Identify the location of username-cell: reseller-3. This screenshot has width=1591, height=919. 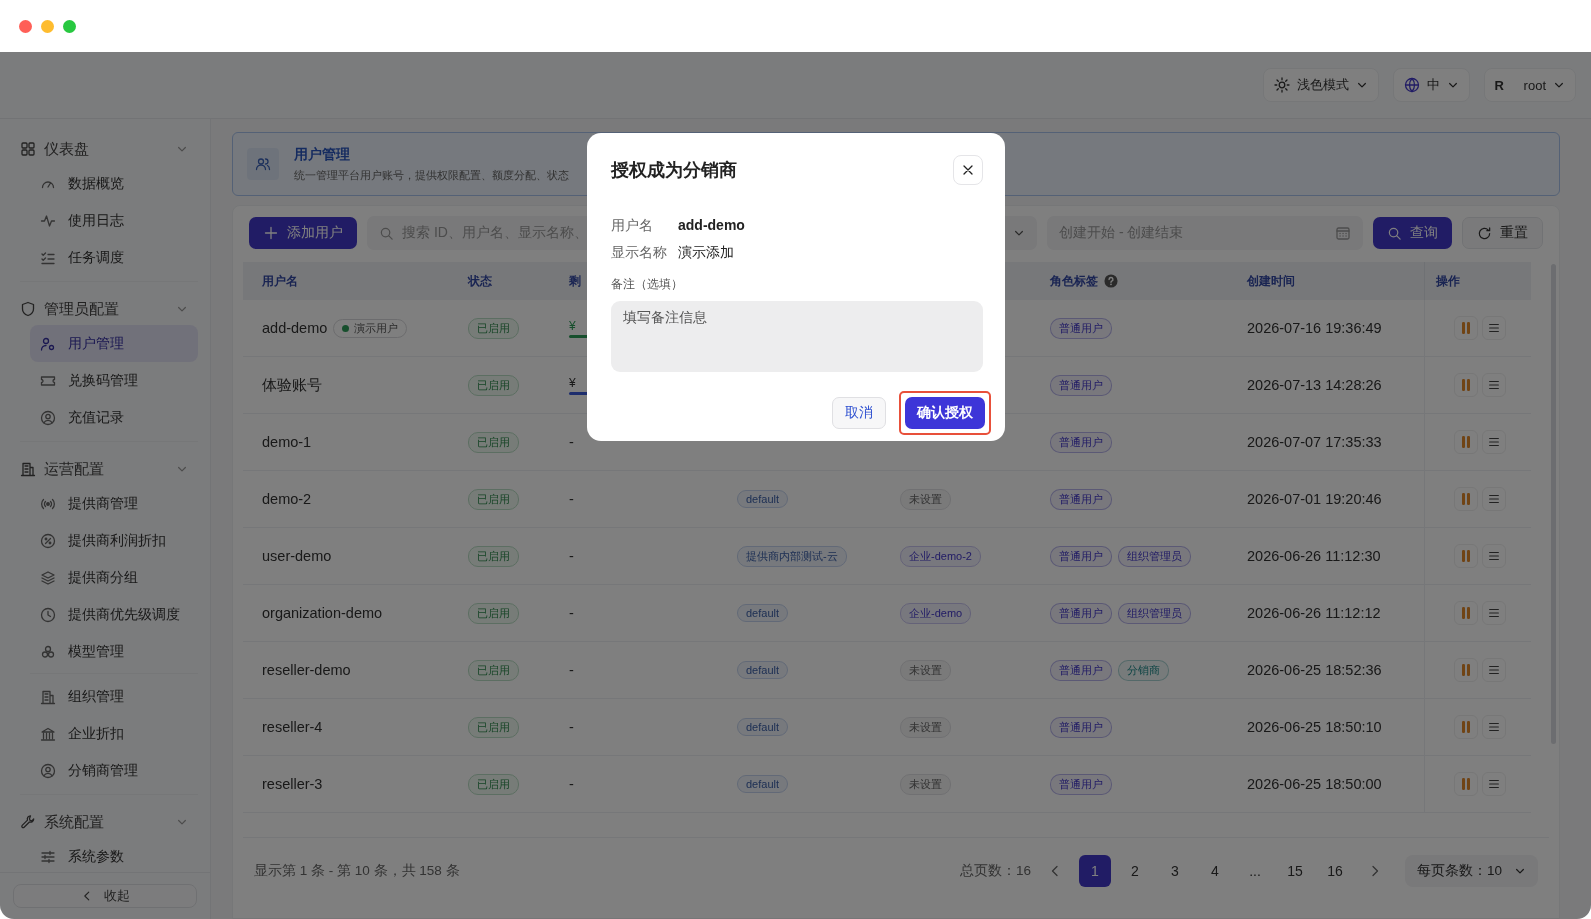
(292, 784).